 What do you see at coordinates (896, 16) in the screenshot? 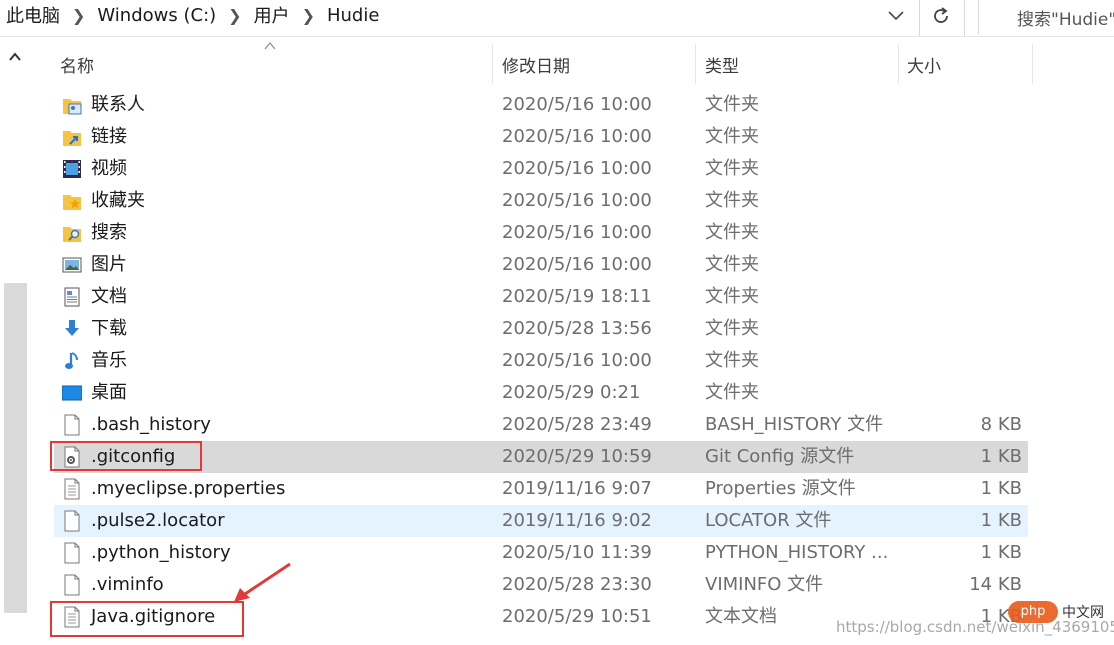
I see `address-history-dropdown` at bounding box center [896, 16].